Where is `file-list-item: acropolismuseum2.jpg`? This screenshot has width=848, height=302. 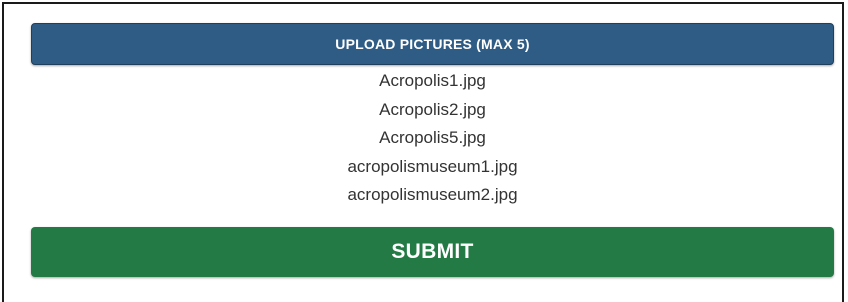
file-list-item: acropolismuseum2.jpg is located at coordinates (432, 194).